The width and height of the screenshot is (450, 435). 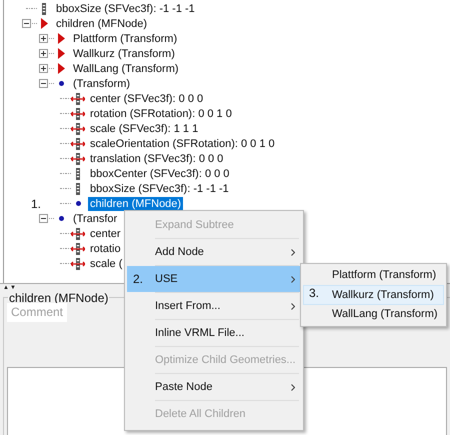 I want to click on step-number: 1., so click(x=36, y=203).